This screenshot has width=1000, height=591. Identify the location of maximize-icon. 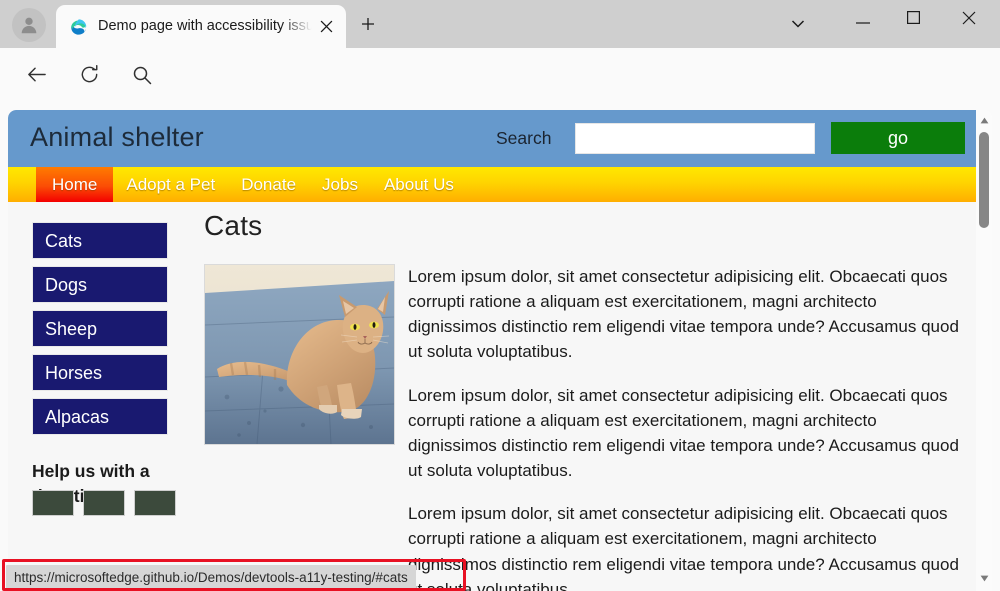
(913, 20).